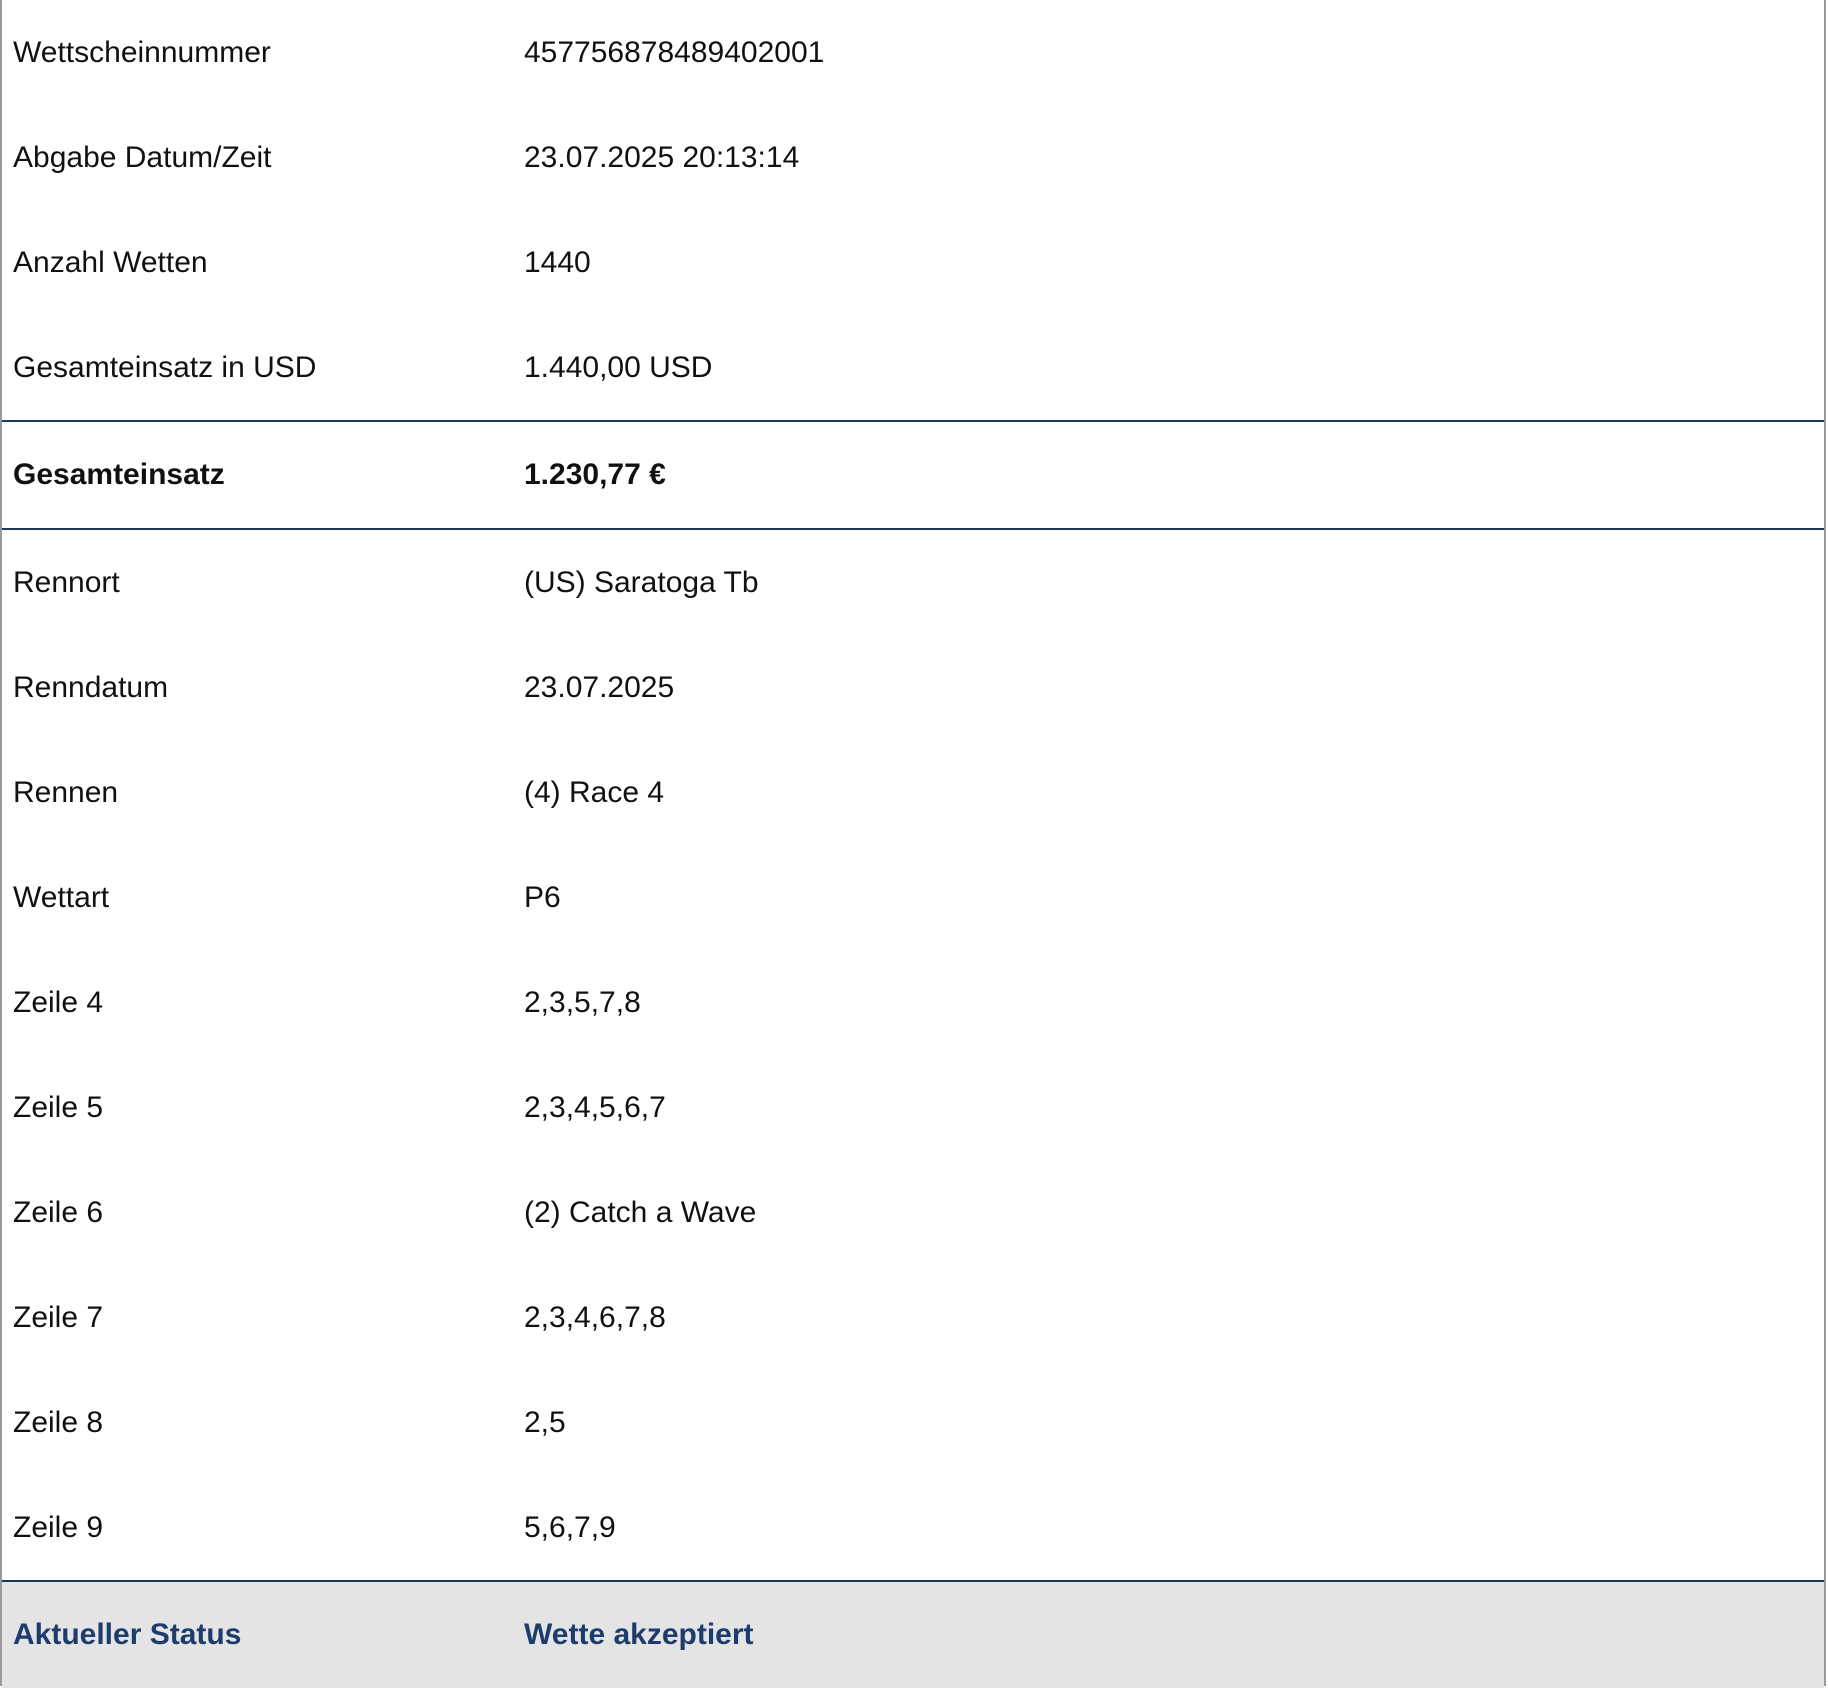 This screenshot has height=1688, width=1828. Describe the element at coordinates (58, 1107) in the screenshot. I see `leg-5-label: Zeile 5` at that location.